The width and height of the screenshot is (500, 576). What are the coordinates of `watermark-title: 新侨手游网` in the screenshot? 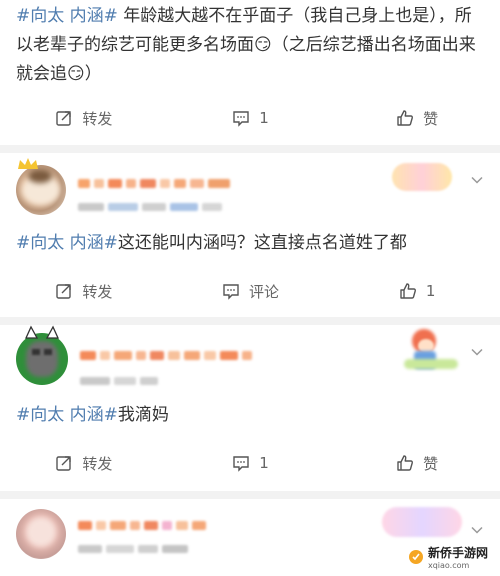 It's located at (457, 553).